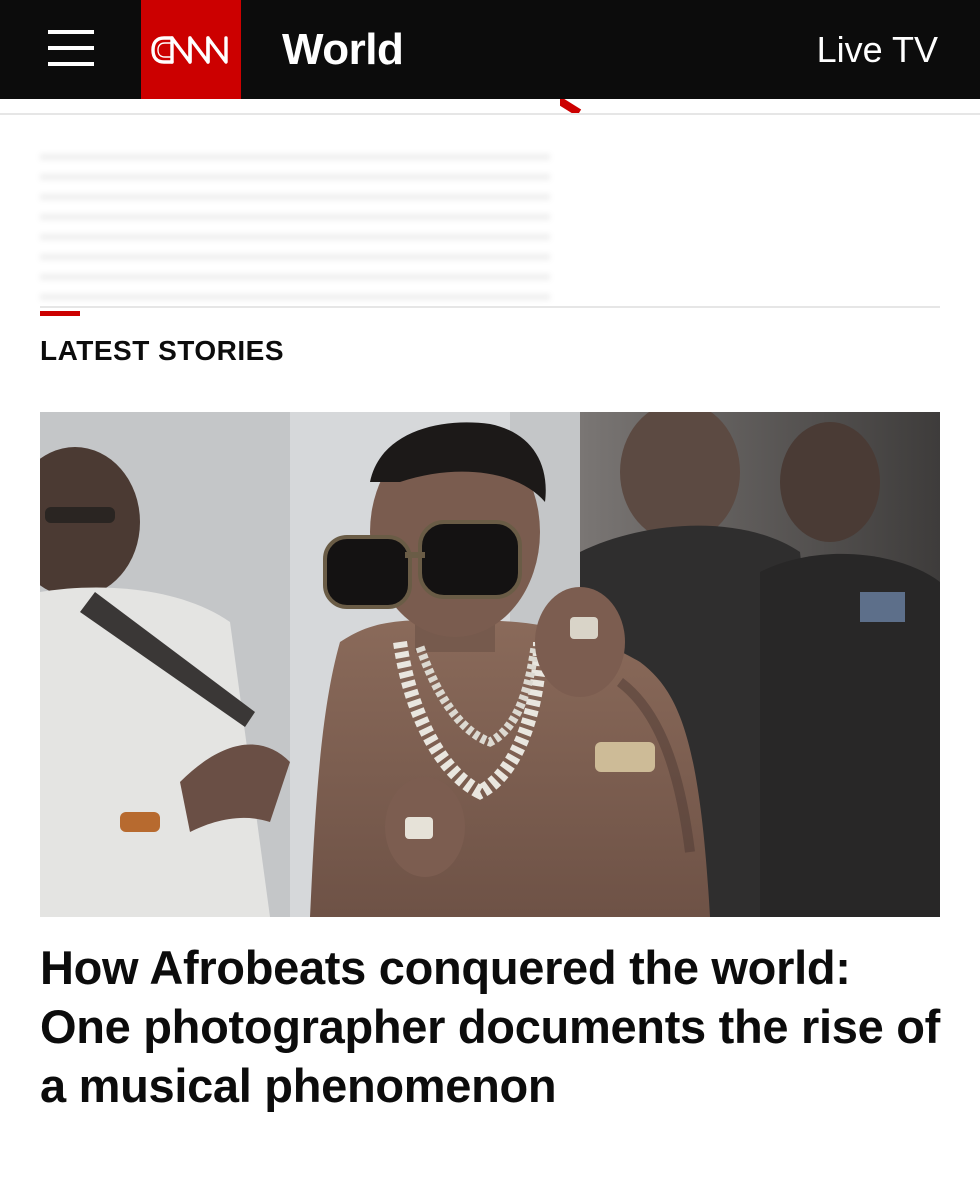 Image resolution: width=980 pixels, height=1200 pixels. Describe the element at coordinates (295, 225) in the screenshot. I see `ad-placeholder` at that location.